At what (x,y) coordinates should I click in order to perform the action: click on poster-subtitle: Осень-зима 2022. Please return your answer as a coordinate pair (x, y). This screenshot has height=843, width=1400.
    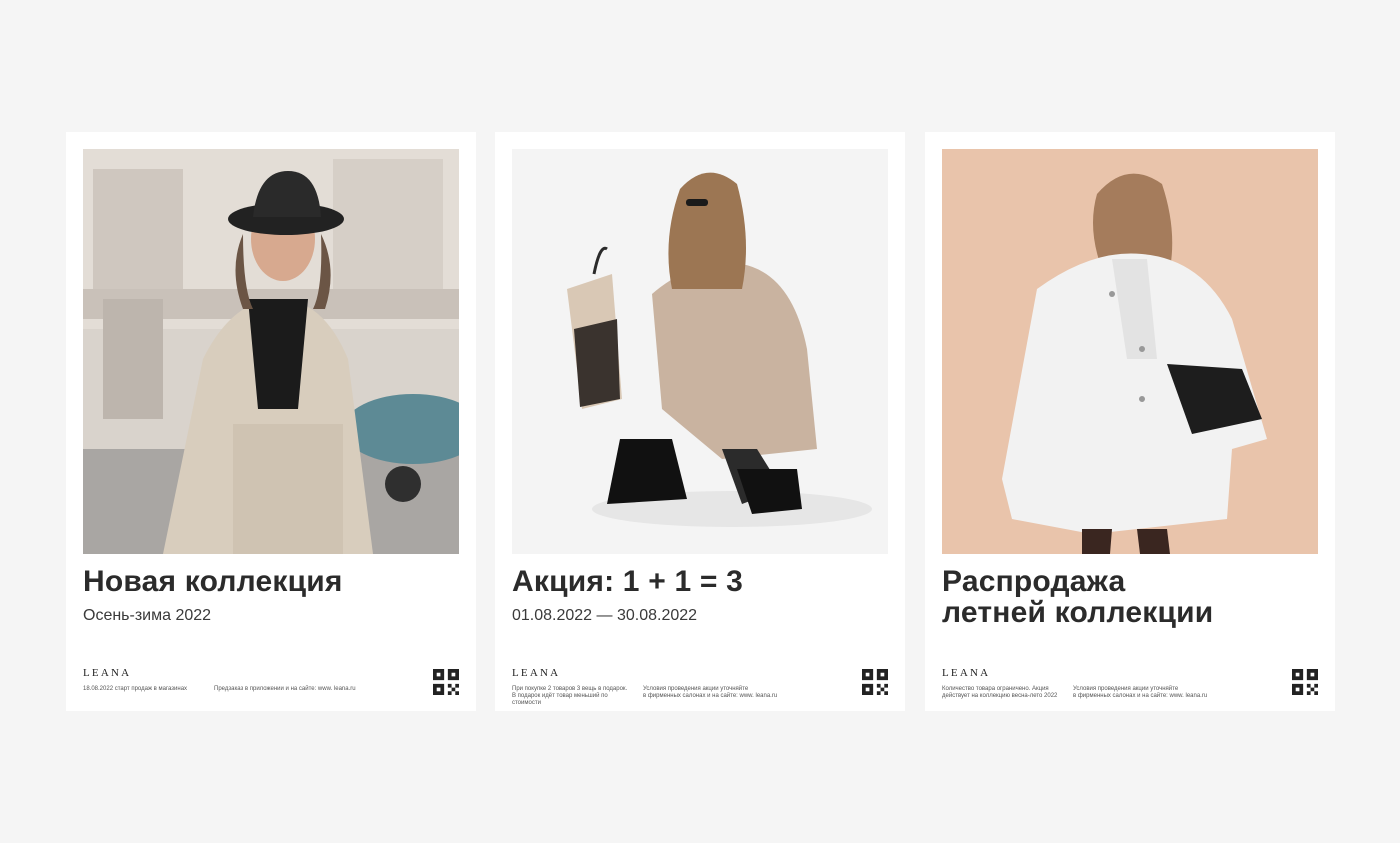
    Looking at the image, I should click on (147, 615).